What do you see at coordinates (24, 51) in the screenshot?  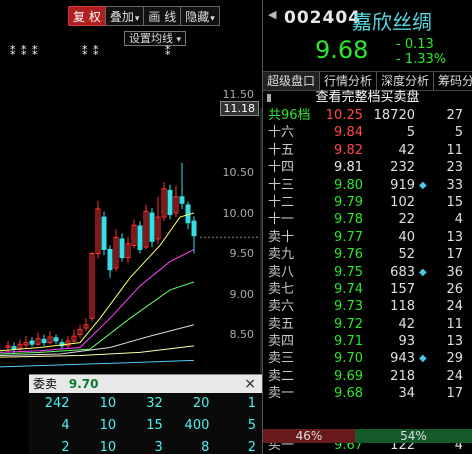 I see `event-markers: ⁑ ⁑ ⁑` at bounding box center [24, 51].